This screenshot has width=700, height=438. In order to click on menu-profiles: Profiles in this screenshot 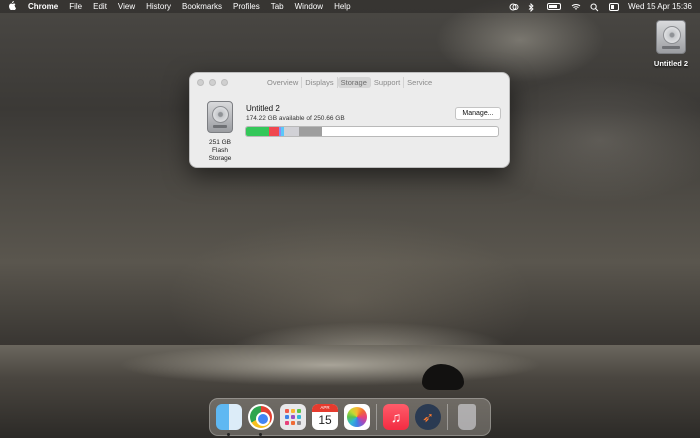, I will do `click(246, 6)`.